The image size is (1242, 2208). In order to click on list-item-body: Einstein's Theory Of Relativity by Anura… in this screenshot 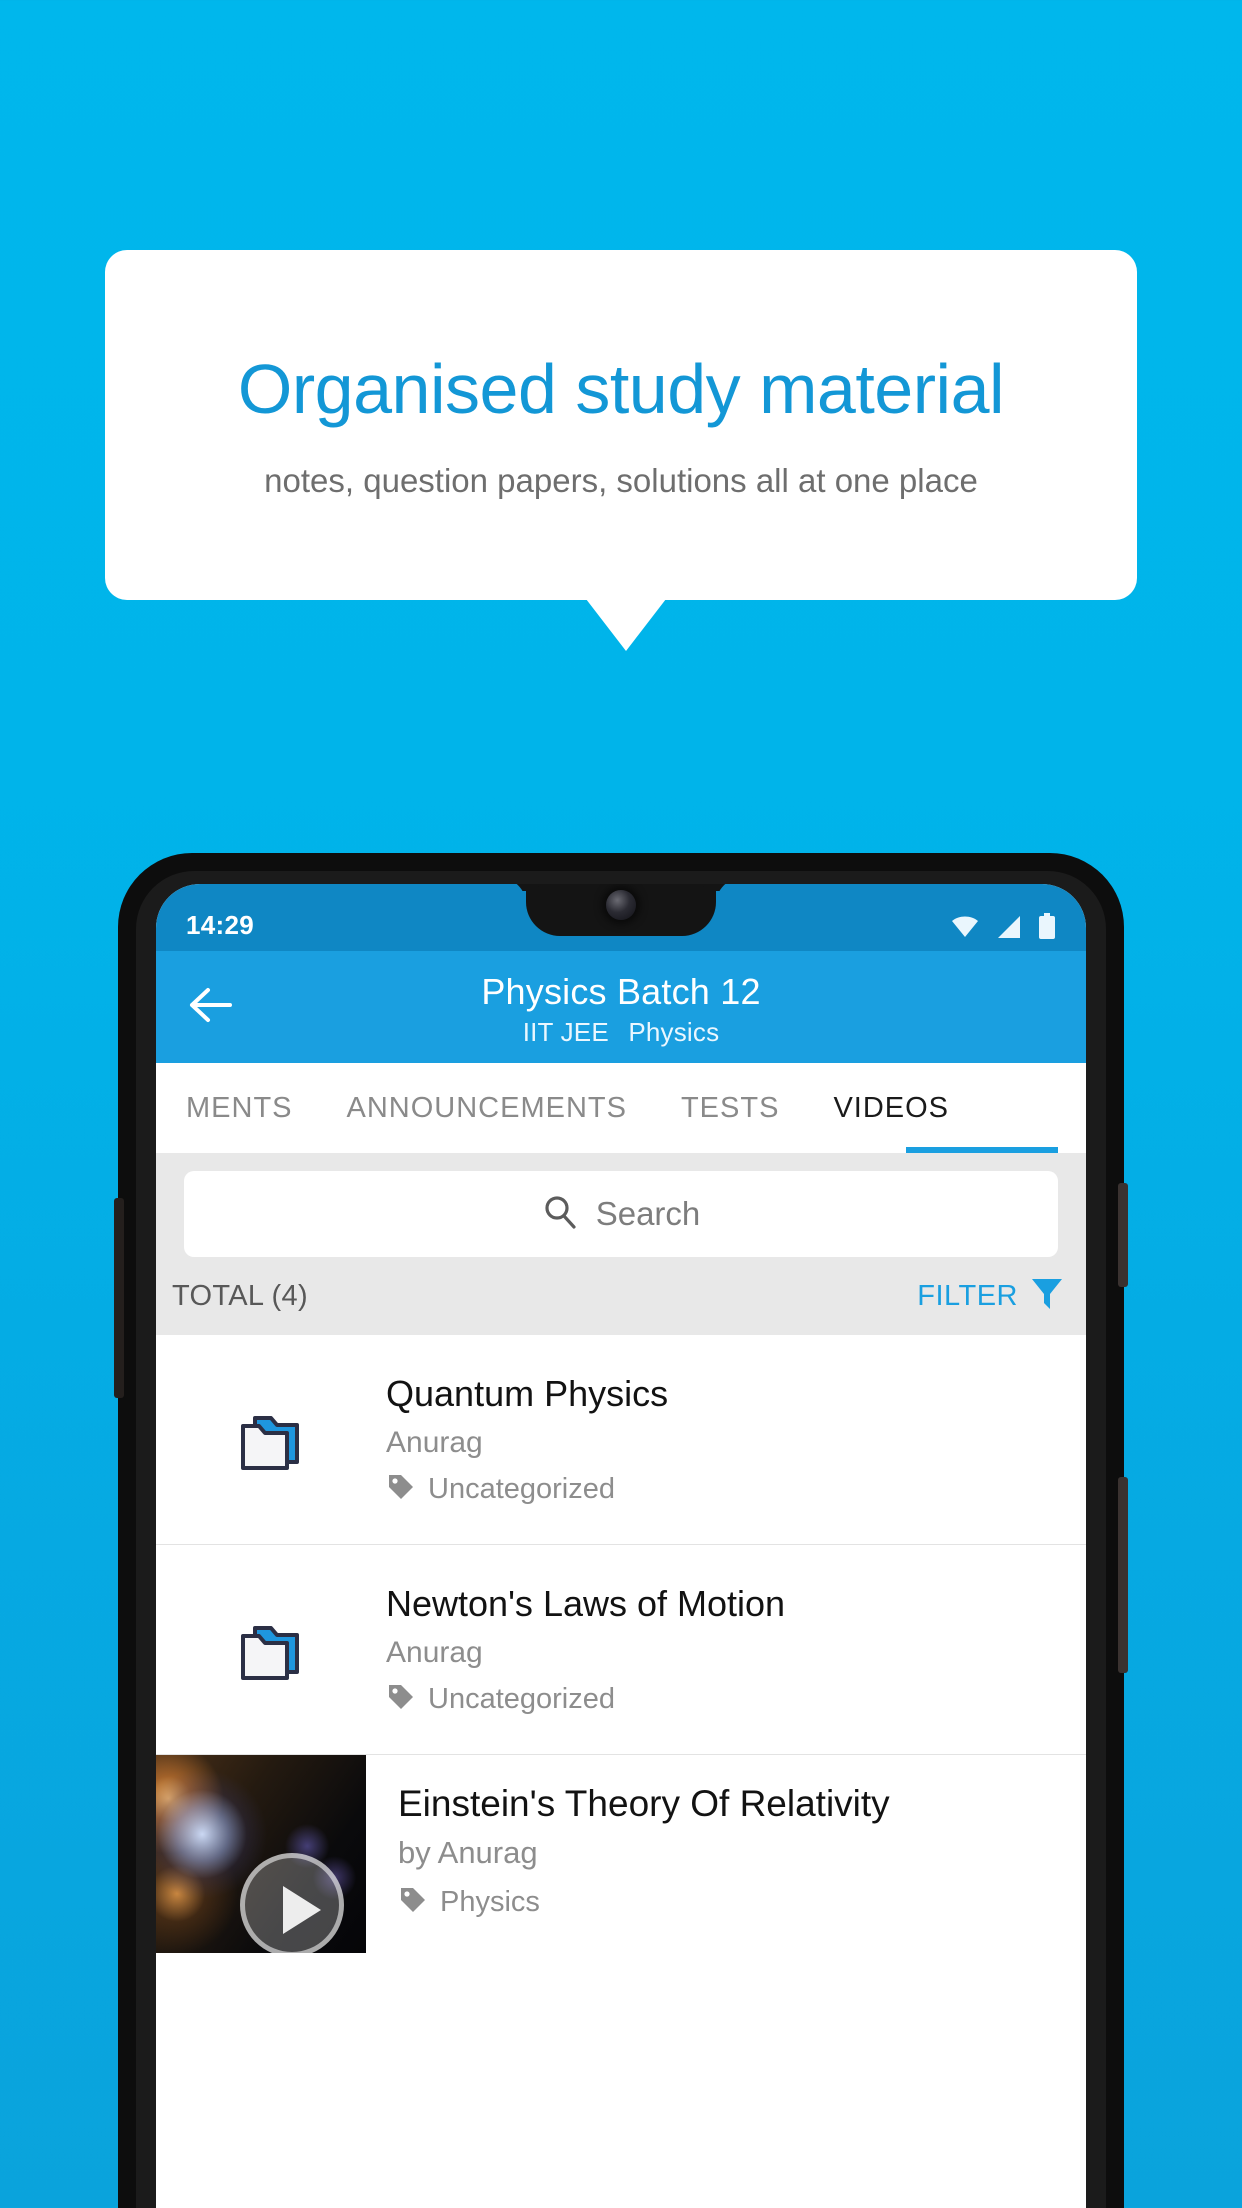, I will do `click(638, 1854)`.